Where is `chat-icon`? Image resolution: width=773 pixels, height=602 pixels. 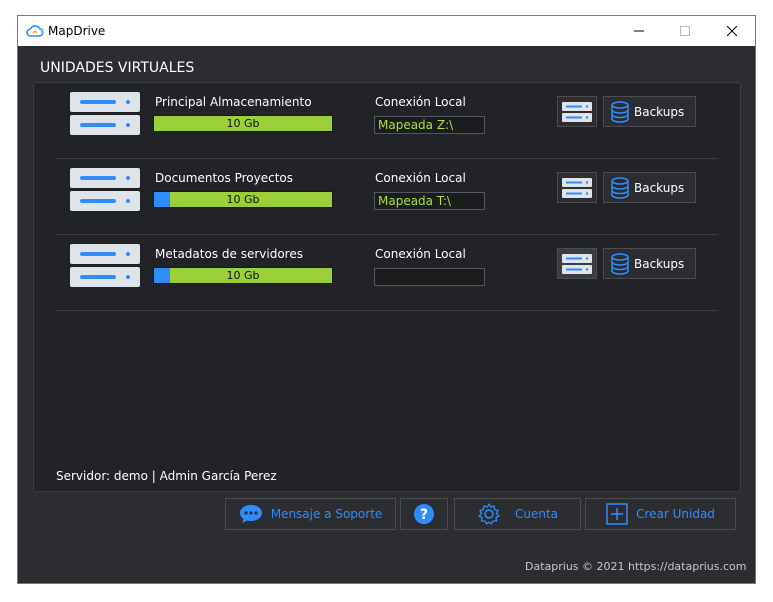
chat-icon is located at coordinates (250, 514).